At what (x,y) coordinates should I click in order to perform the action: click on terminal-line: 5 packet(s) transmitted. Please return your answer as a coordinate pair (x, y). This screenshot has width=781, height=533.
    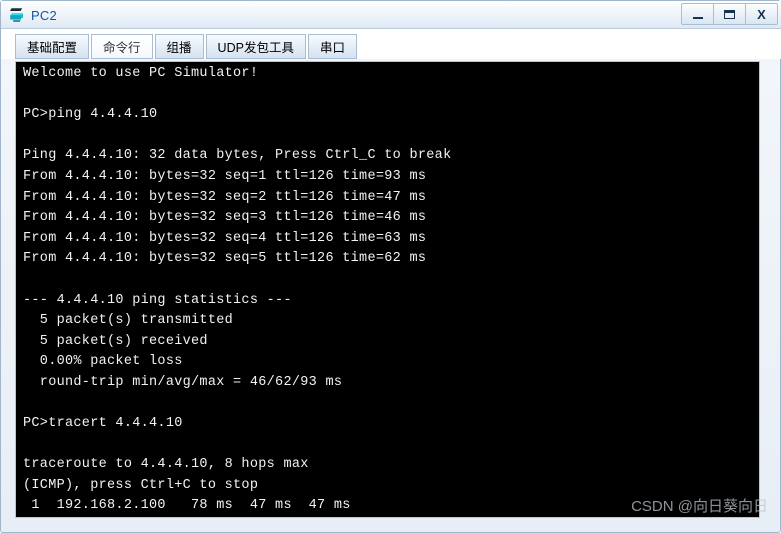
    Looking at the image, I should click on (128, 321).